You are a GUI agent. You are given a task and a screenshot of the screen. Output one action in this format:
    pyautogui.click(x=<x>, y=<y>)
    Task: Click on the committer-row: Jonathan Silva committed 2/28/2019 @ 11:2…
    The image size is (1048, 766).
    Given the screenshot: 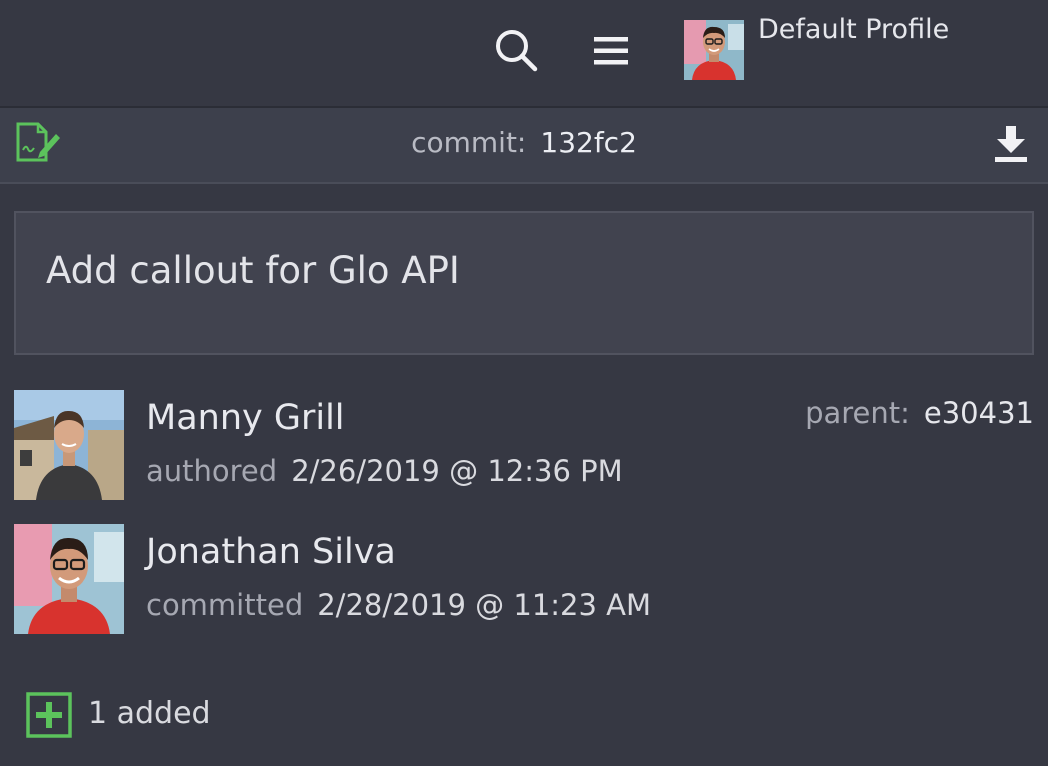 What is the action you would take?
    pyautogui.click(x=526, y=580)
    